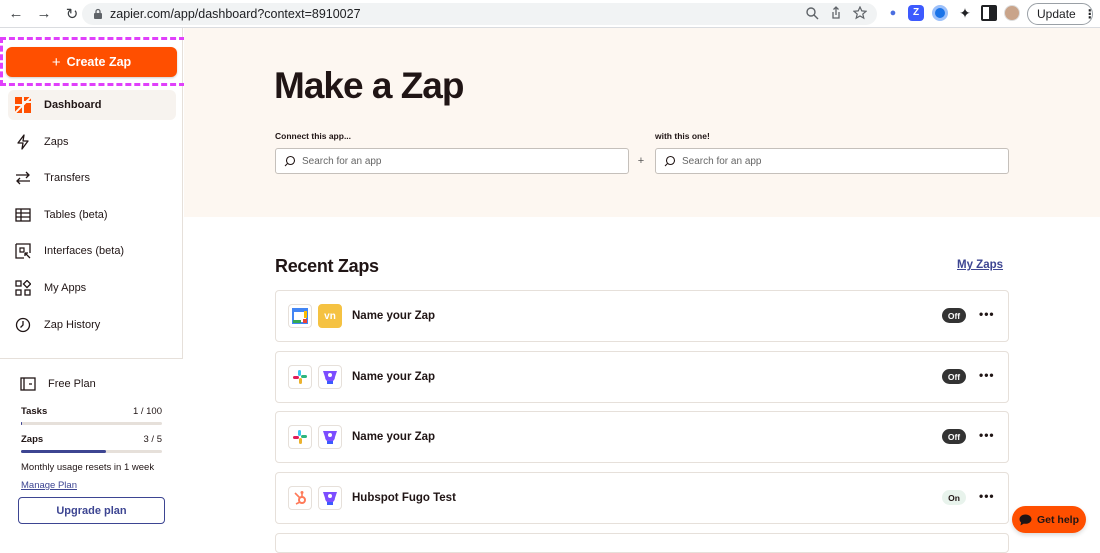 This screenshot has height=553, width=1100. I want to click on plus-icon: +, so click(56, 62).